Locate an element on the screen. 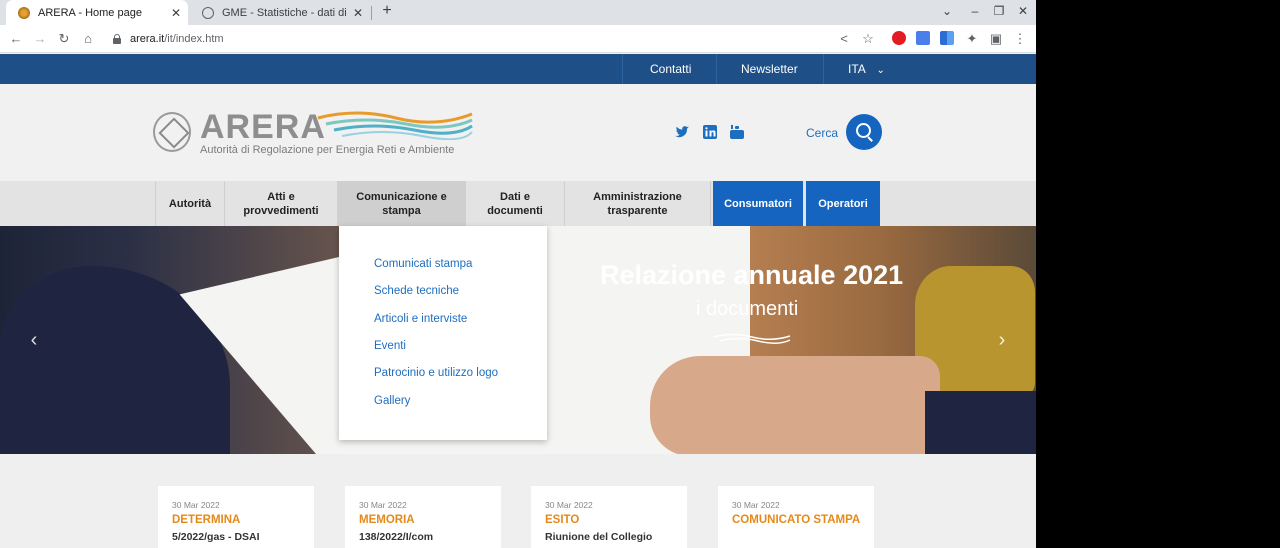 The image size is (1280, 548). dropdown-item-eventi: Eventi is located at coordinates (390, 346).